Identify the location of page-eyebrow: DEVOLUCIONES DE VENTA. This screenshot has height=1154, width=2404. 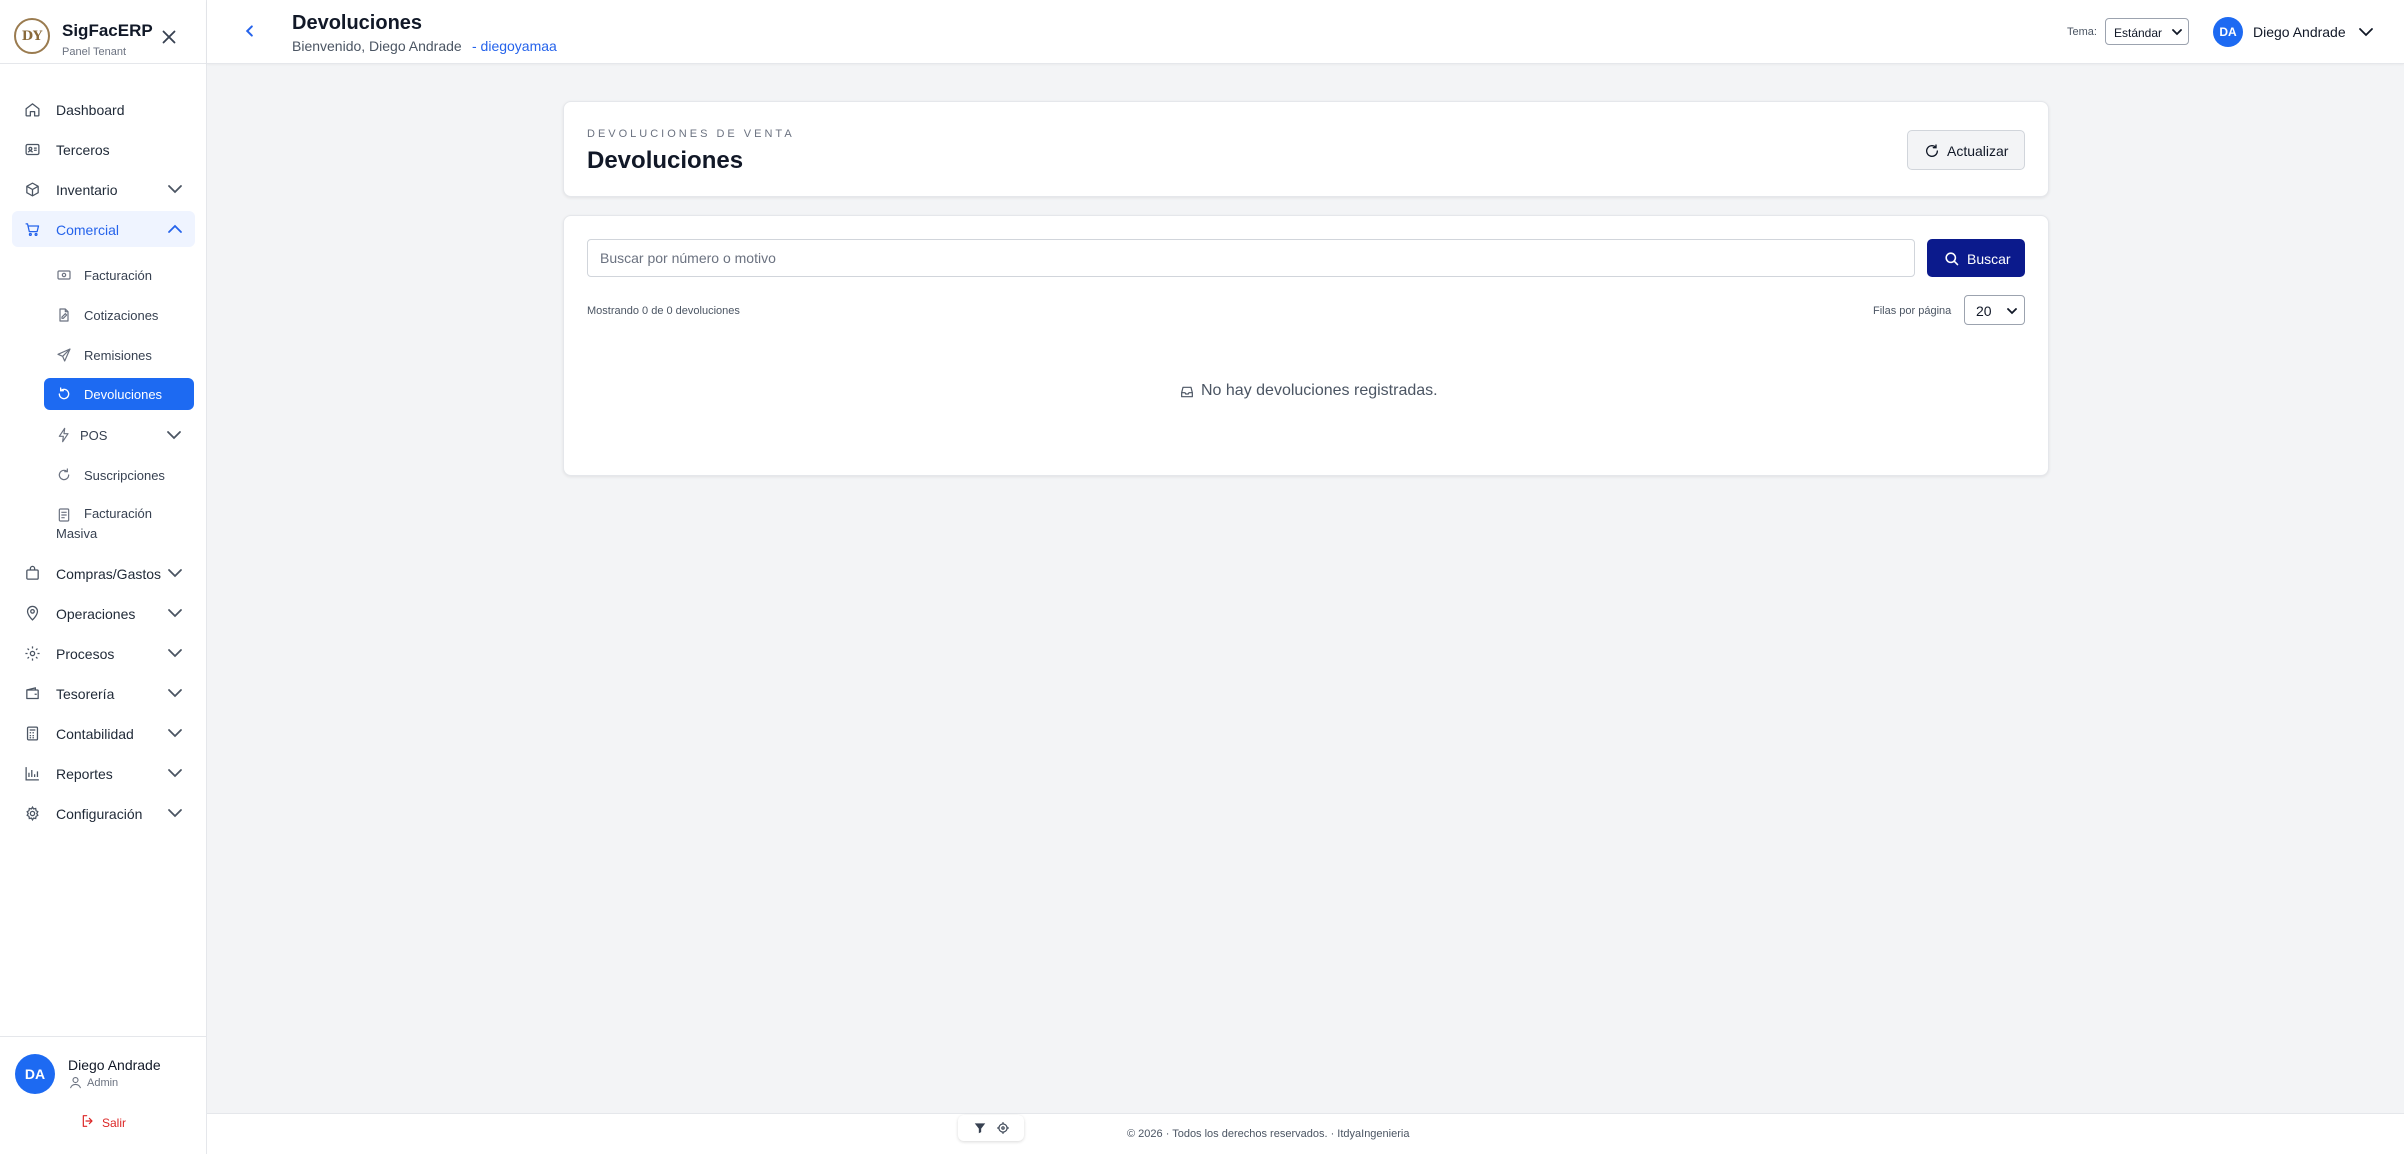
(691, 134).